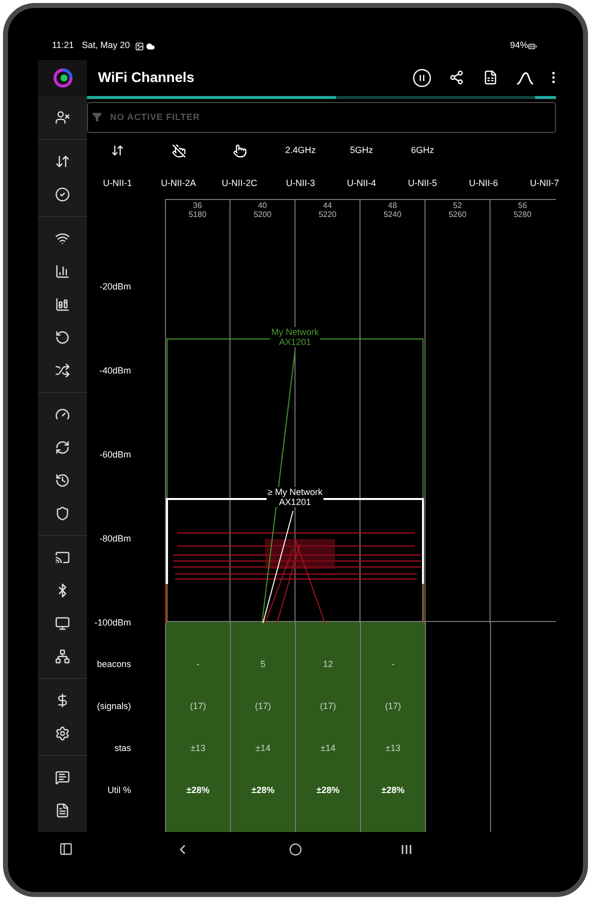  What do you see at coordinates (295, 491) in the screenshot?
I see `network-name: ≥ My Network` at bounding box center [295, 491].